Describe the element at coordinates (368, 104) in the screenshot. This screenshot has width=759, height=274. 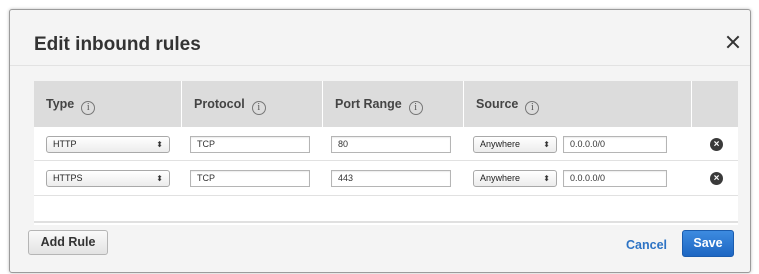
I see `column-label-port-range: Port Range` at that location.